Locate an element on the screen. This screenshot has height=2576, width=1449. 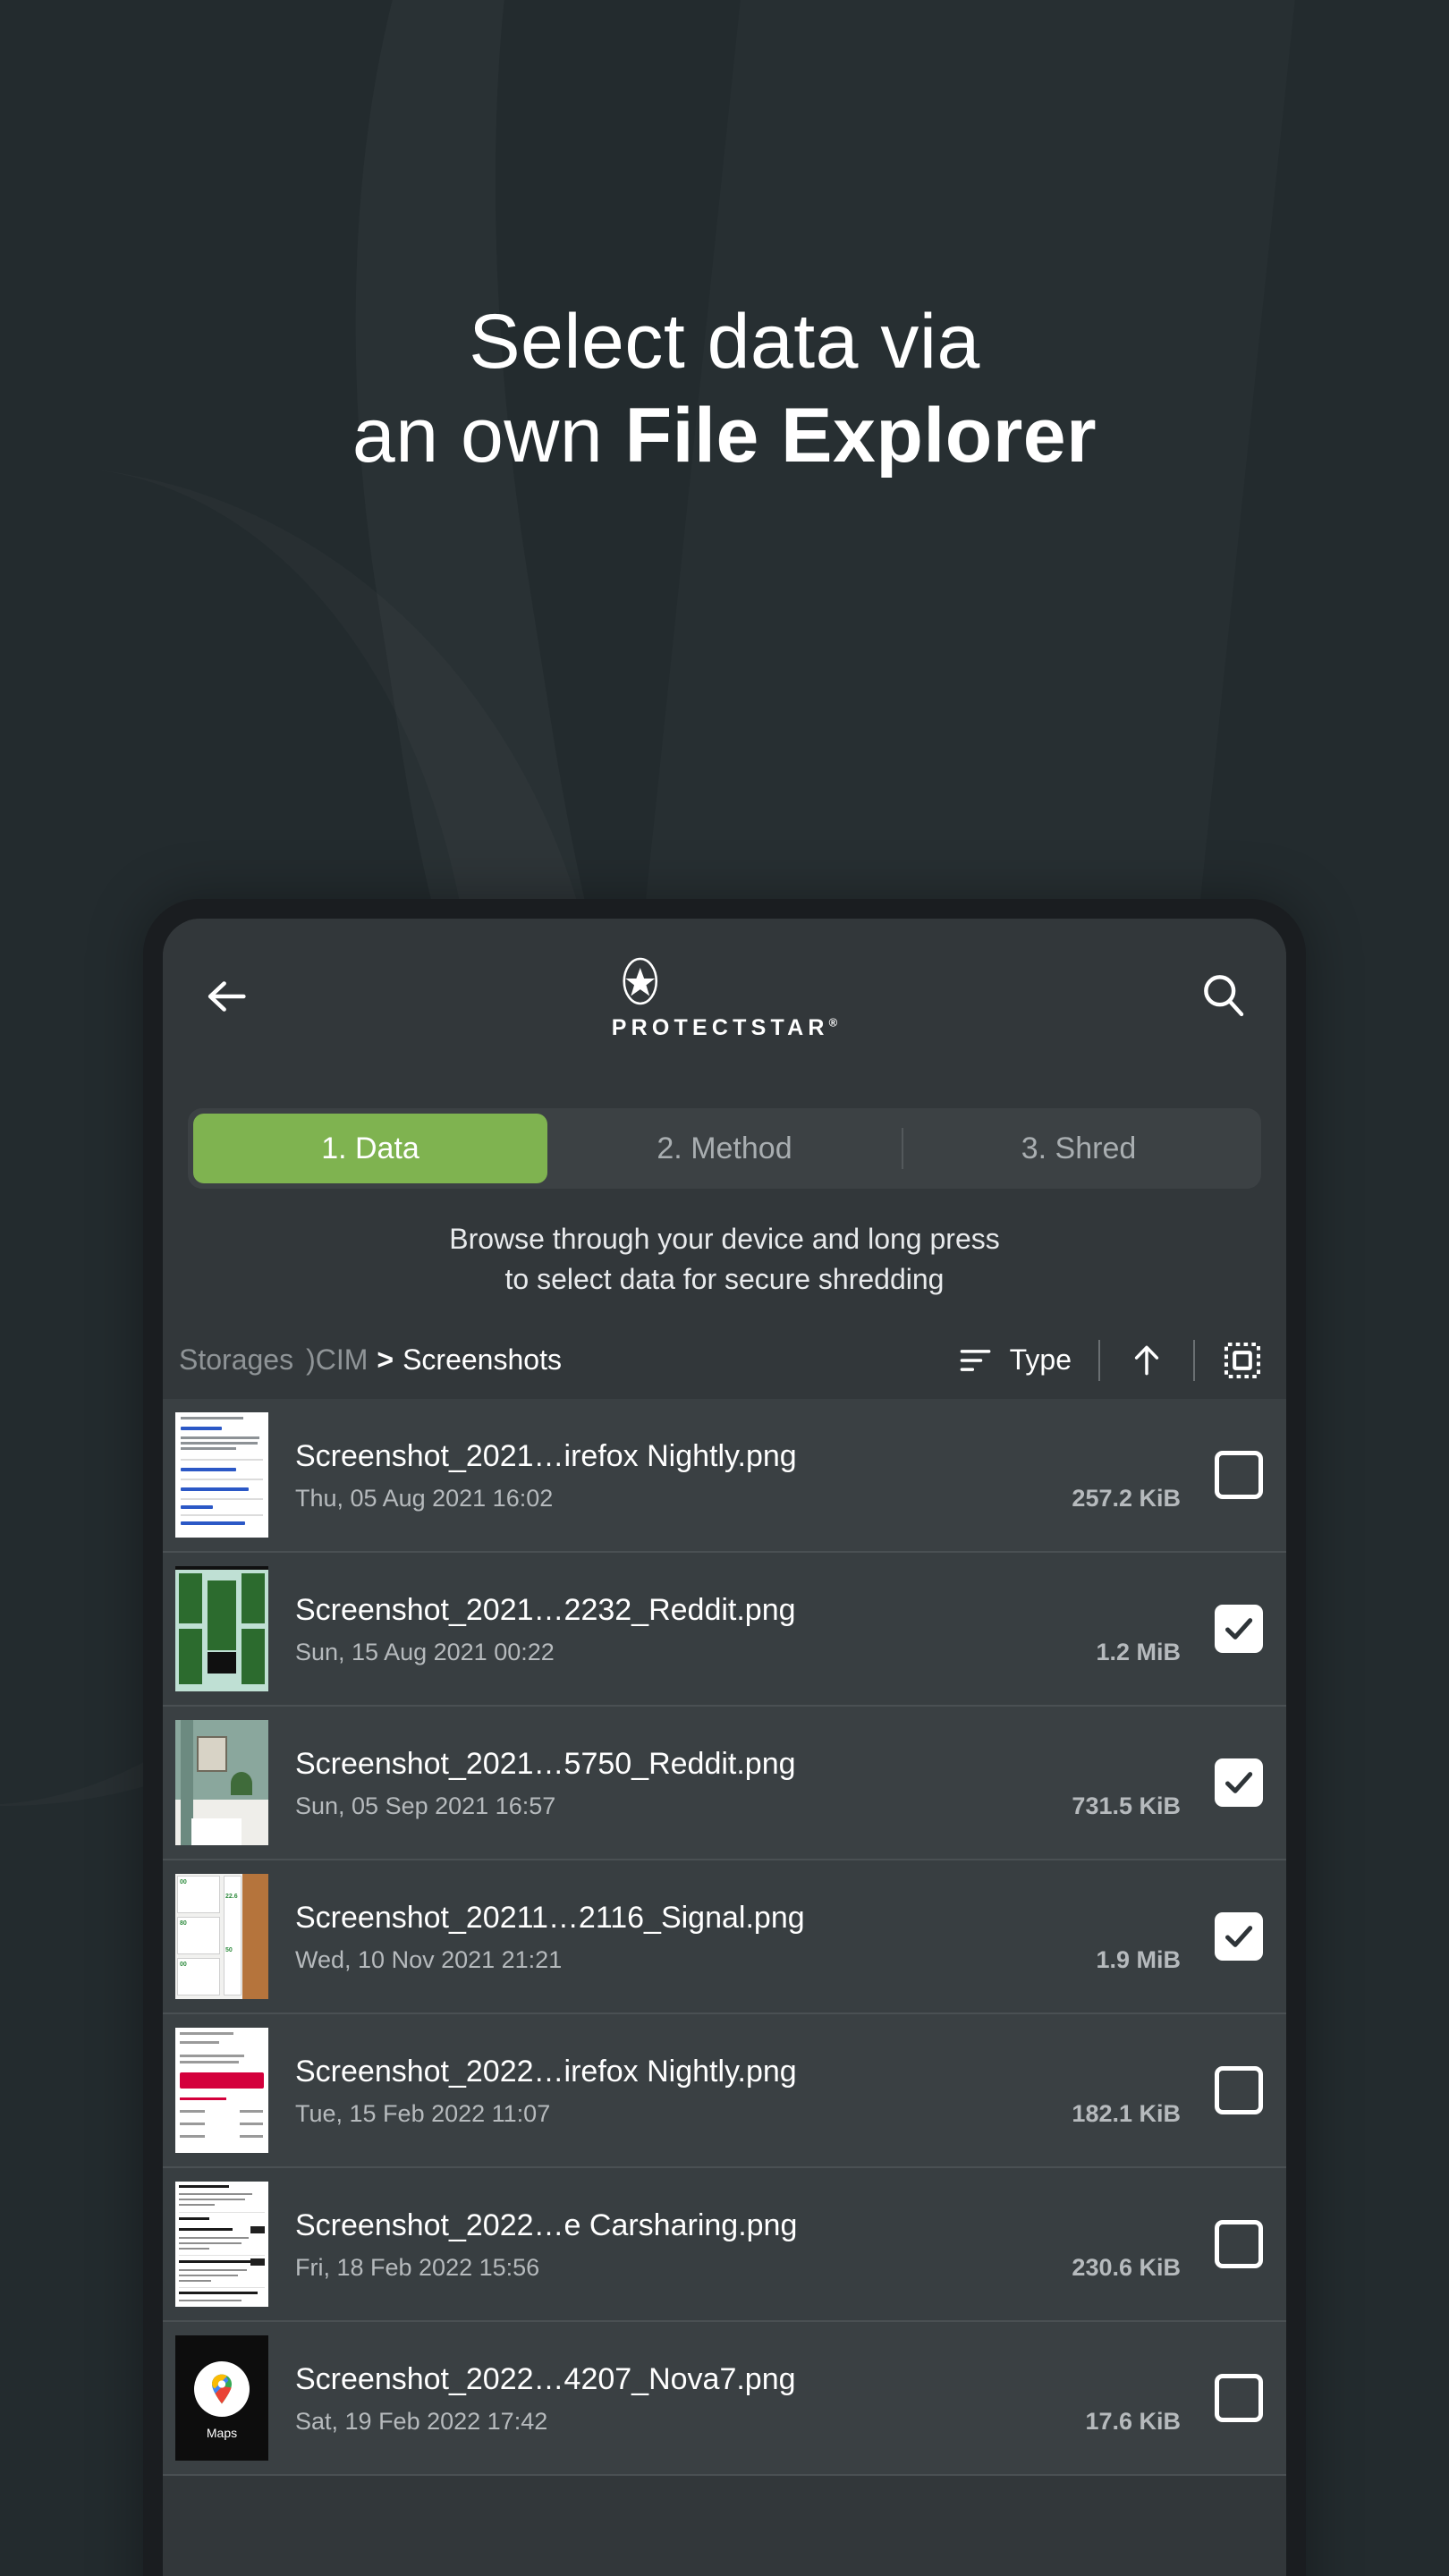
file-subline: Thu, 05 Aug 2021 16:02 257.2 KiB is located at coordinates (746, 1499).